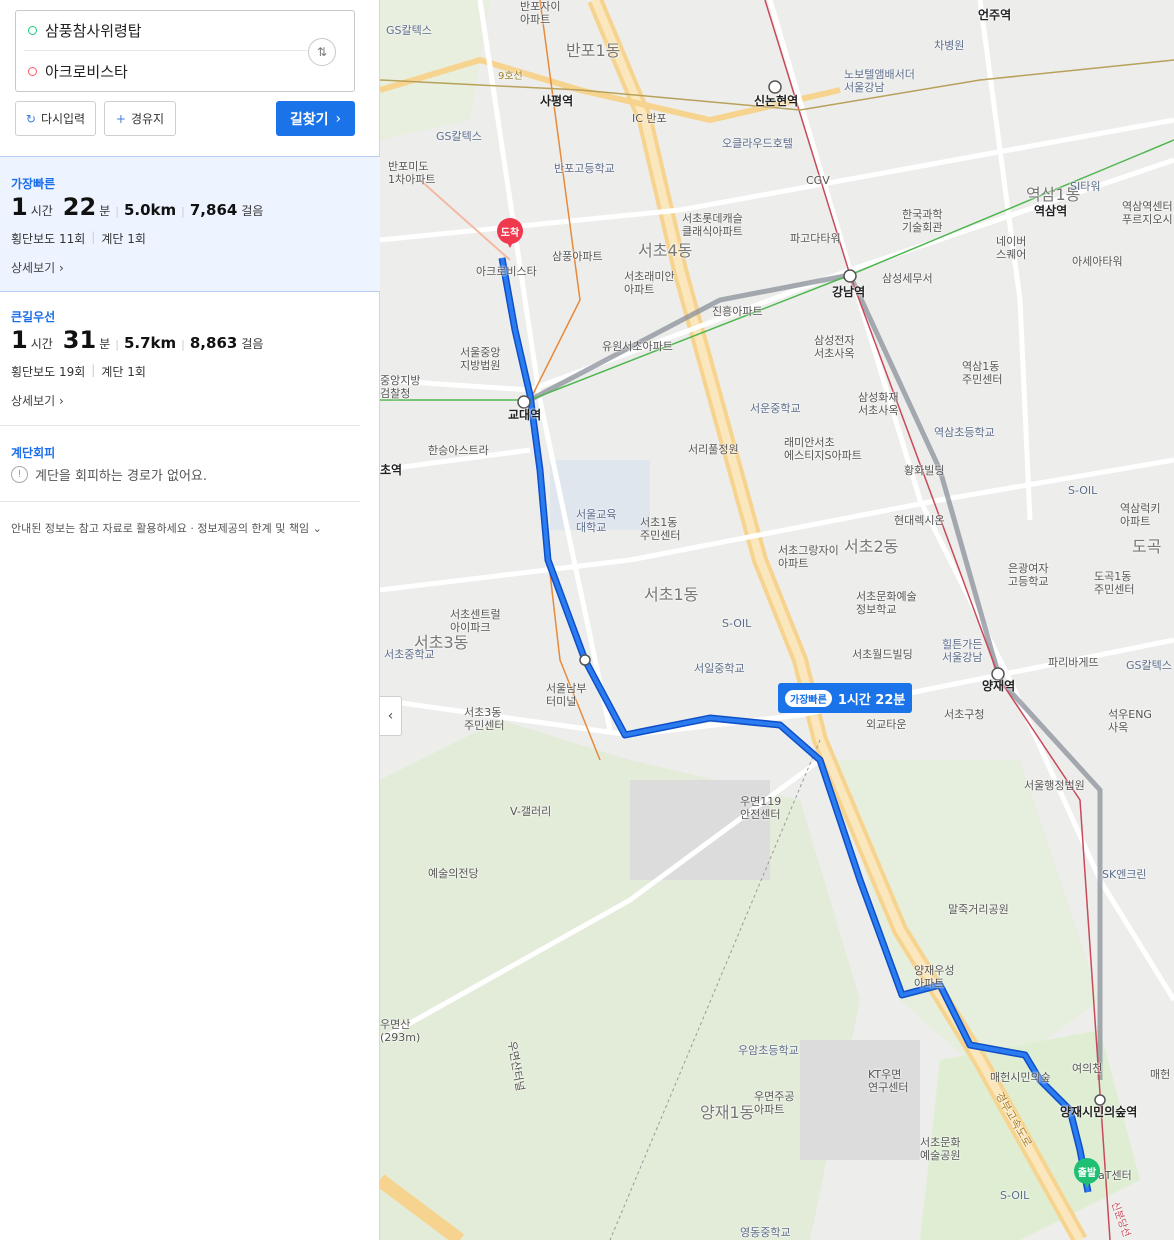  Describe the element at coordinates (170, 31) in the screenshot. I see `start-place-field: 삼풍참사위령탑` at that location.